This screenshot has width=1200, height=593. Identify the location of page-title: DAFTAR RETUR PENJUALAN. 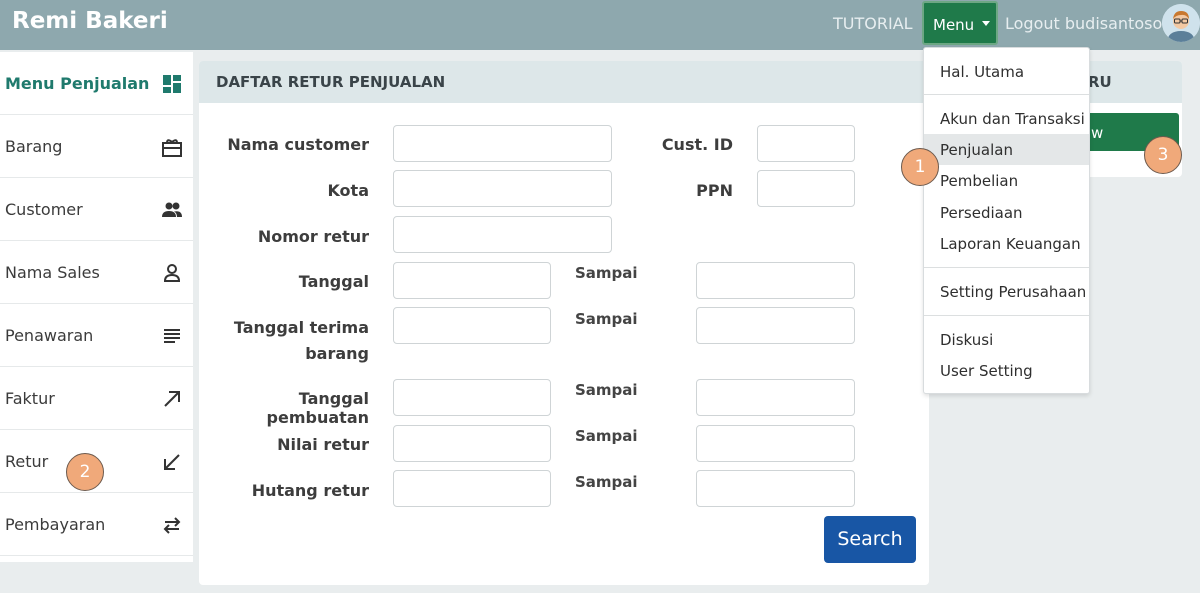
(564, 82).